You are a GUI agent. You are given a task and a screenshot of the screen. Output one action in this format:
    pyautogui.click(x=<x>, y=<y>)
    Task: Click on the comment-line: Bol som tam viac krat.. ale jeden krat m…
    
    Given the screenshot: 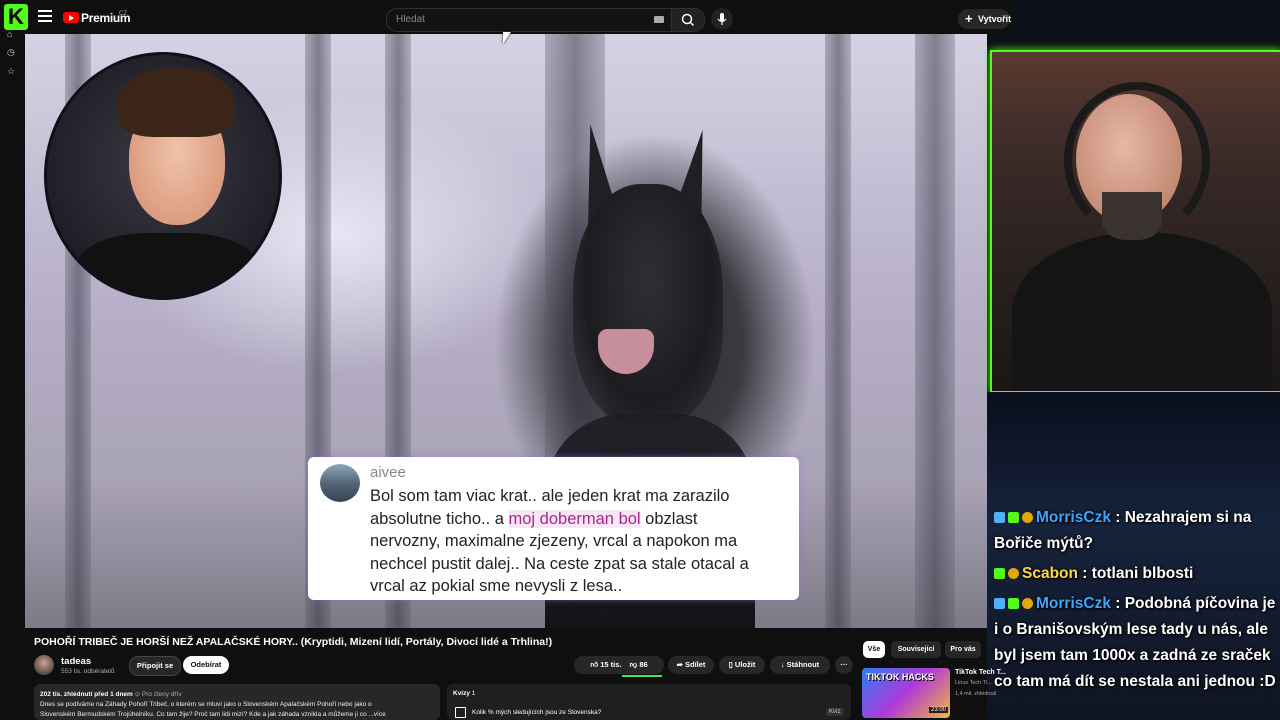 What is the action you would take?
    pyautogui.click(x=550, y=496)
    